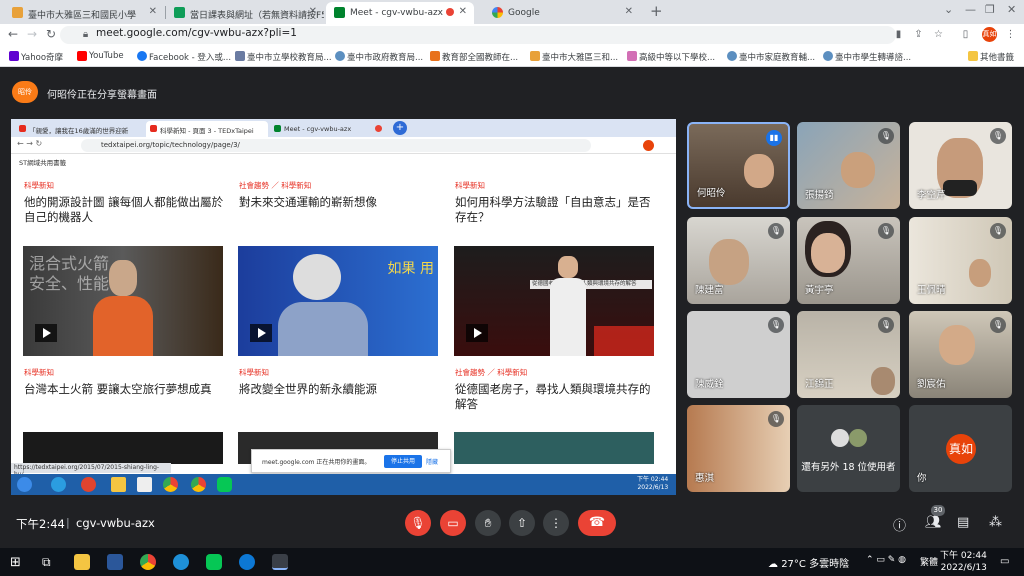 The width and height of the screenshot is (1024, 576). What do you see at coordinates (898, 34) in the screenshot?
I see `camera-icon: ▮` at bounding box center [898, 34].